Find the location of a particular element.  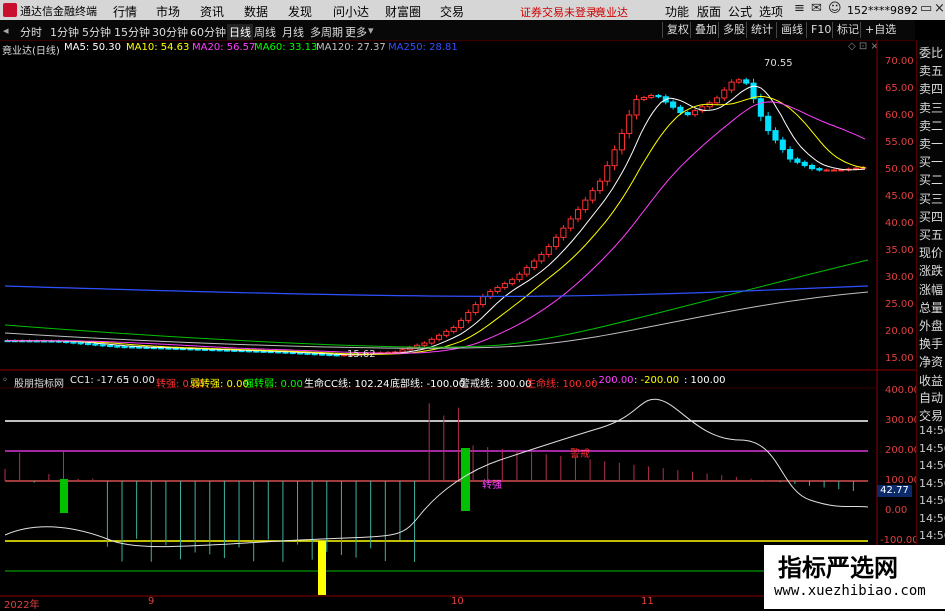

side-item-21: 14:56 is located at coordinates (932, 430).